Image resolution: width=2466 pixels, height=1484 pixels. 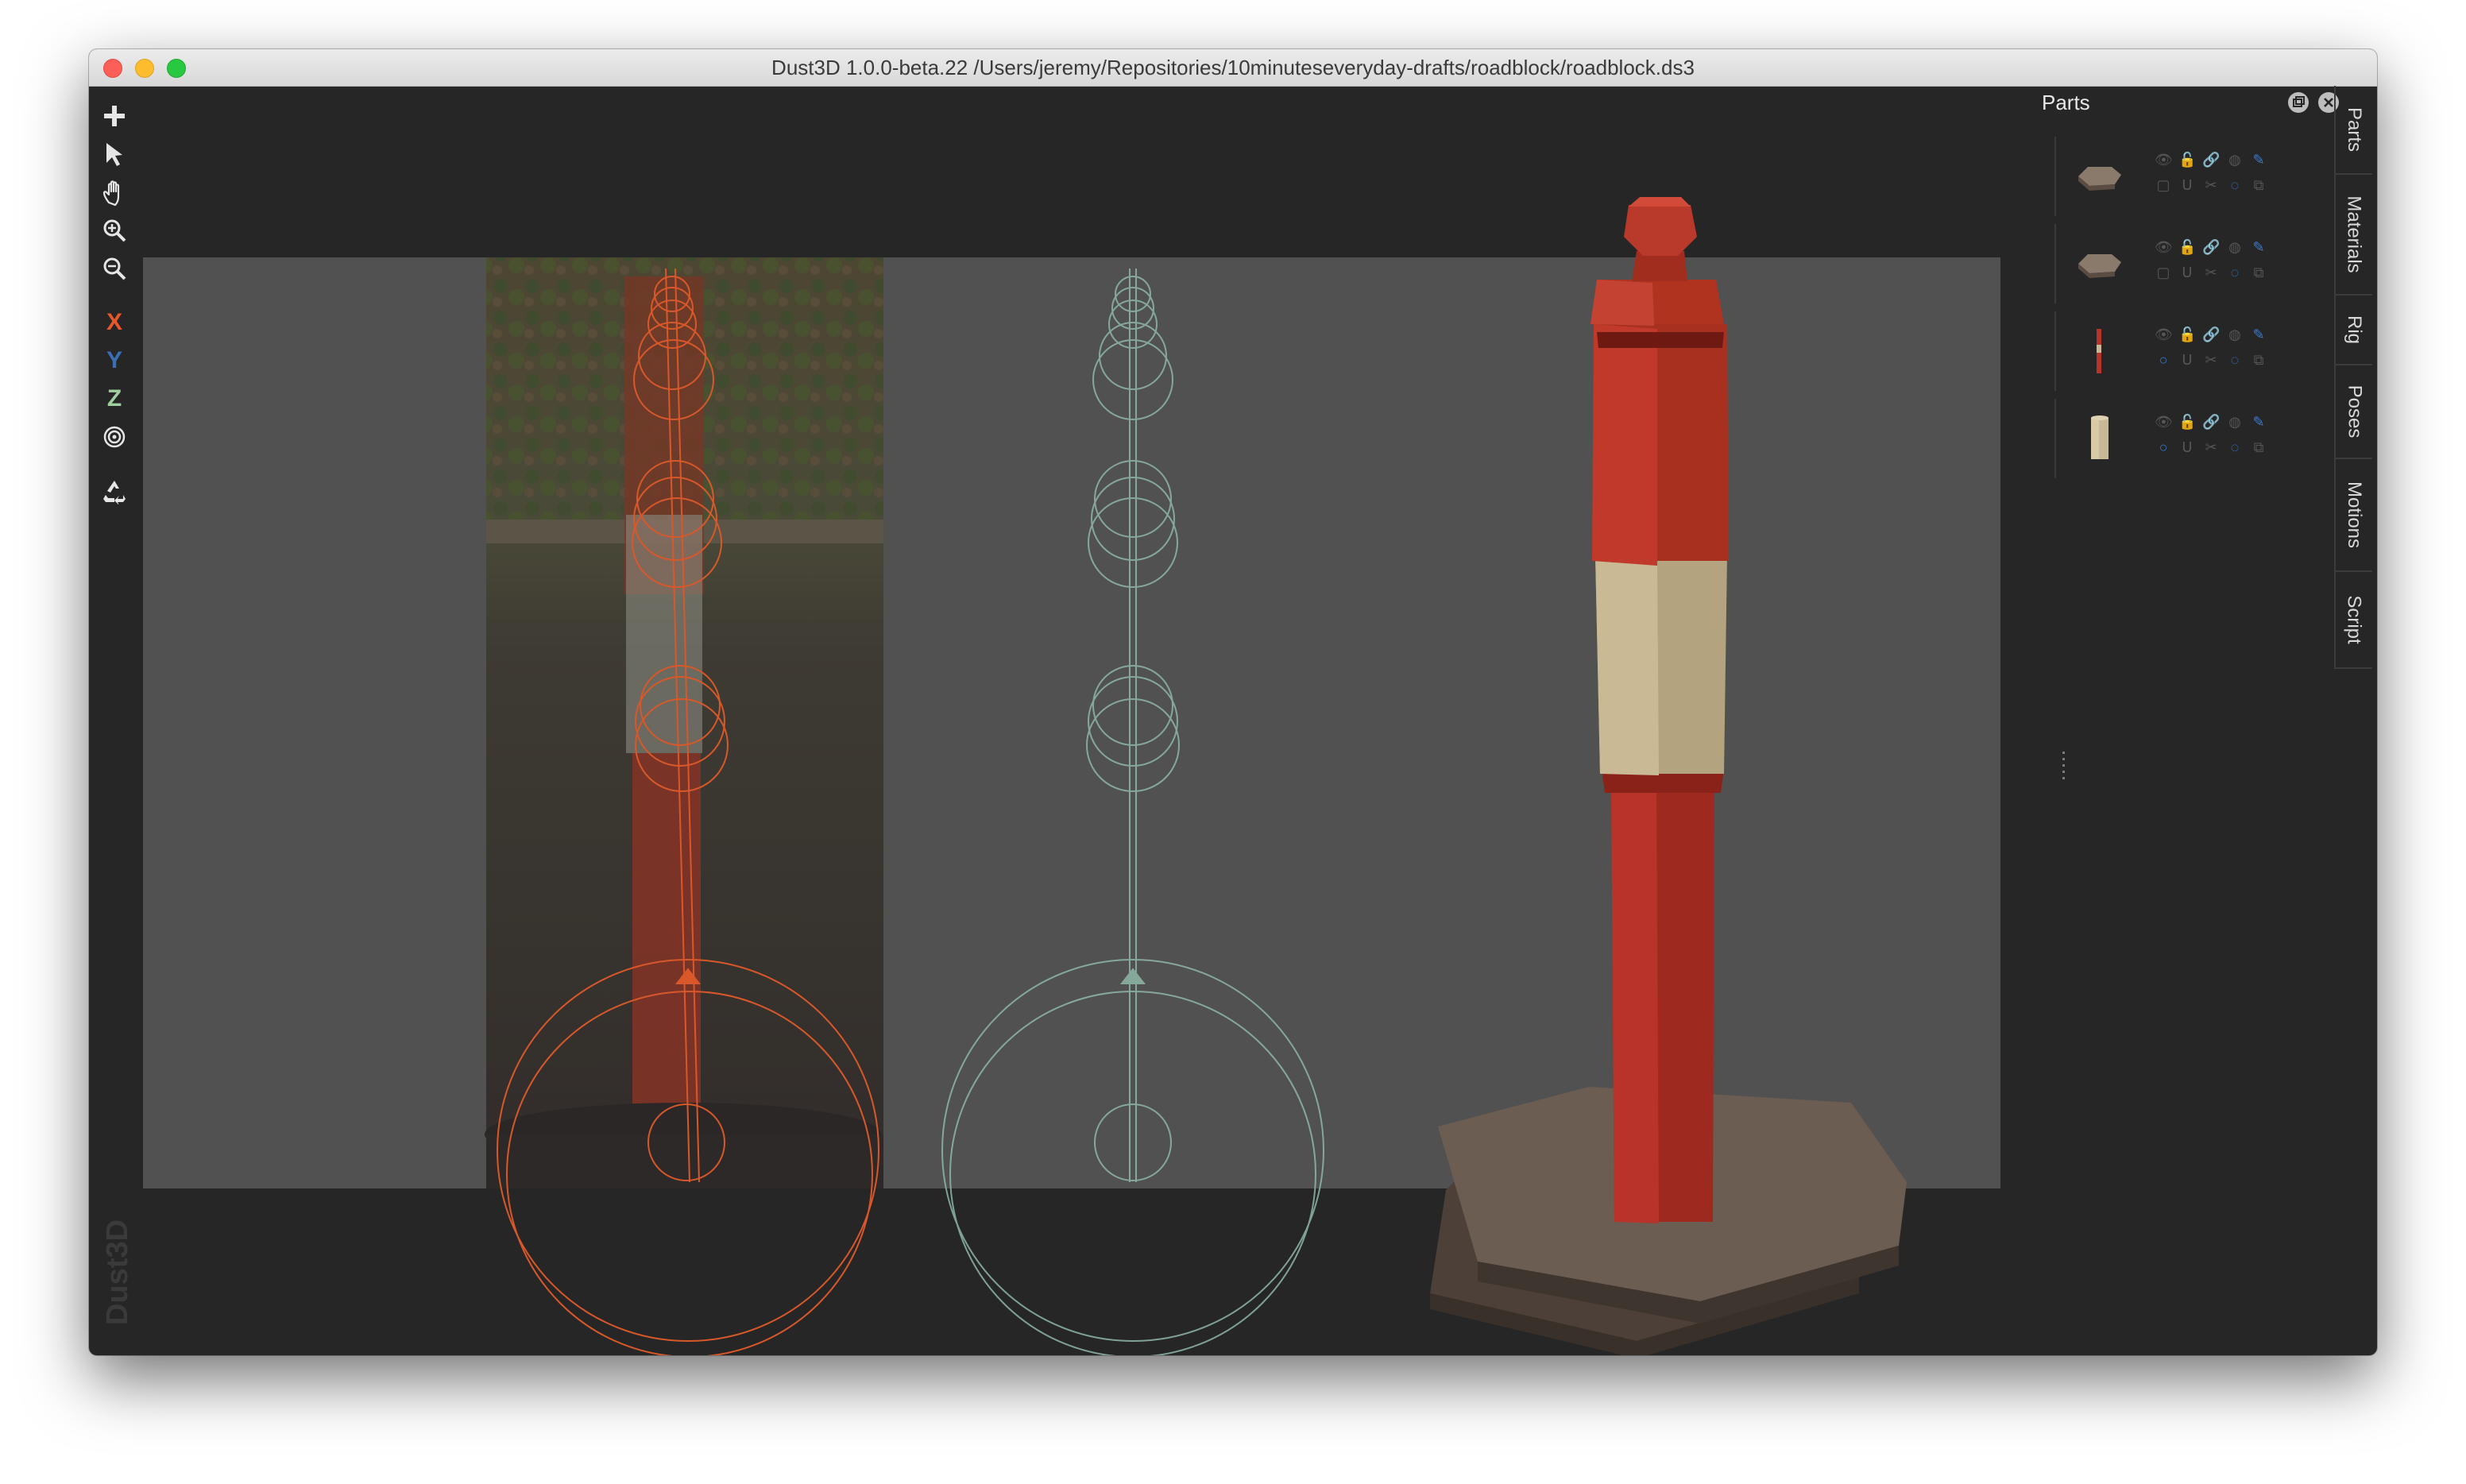 I want to click on tab-materials: Materials, so click(x=2353, y=236).